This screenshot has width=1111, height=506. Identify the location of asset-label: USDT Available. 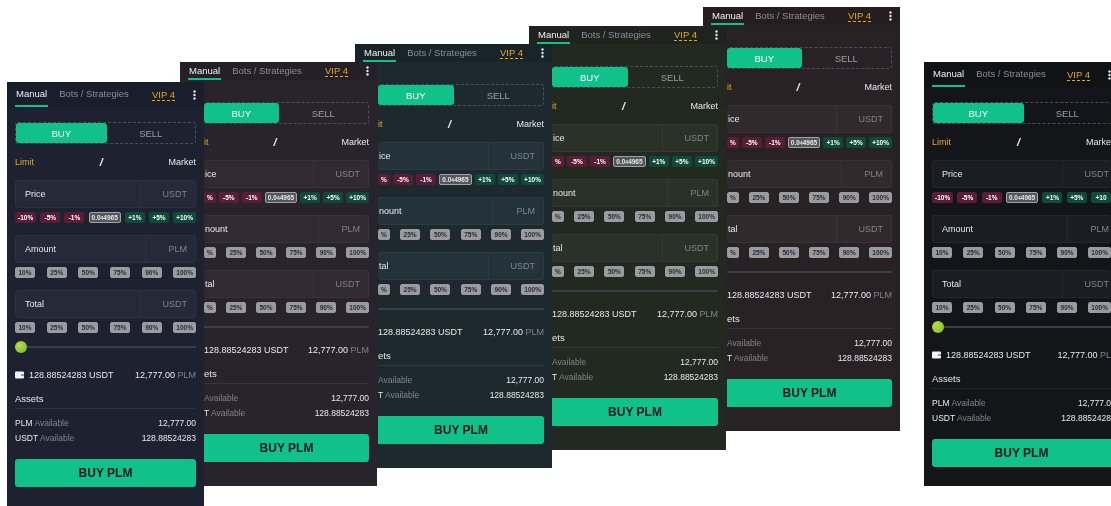
(962, 418).